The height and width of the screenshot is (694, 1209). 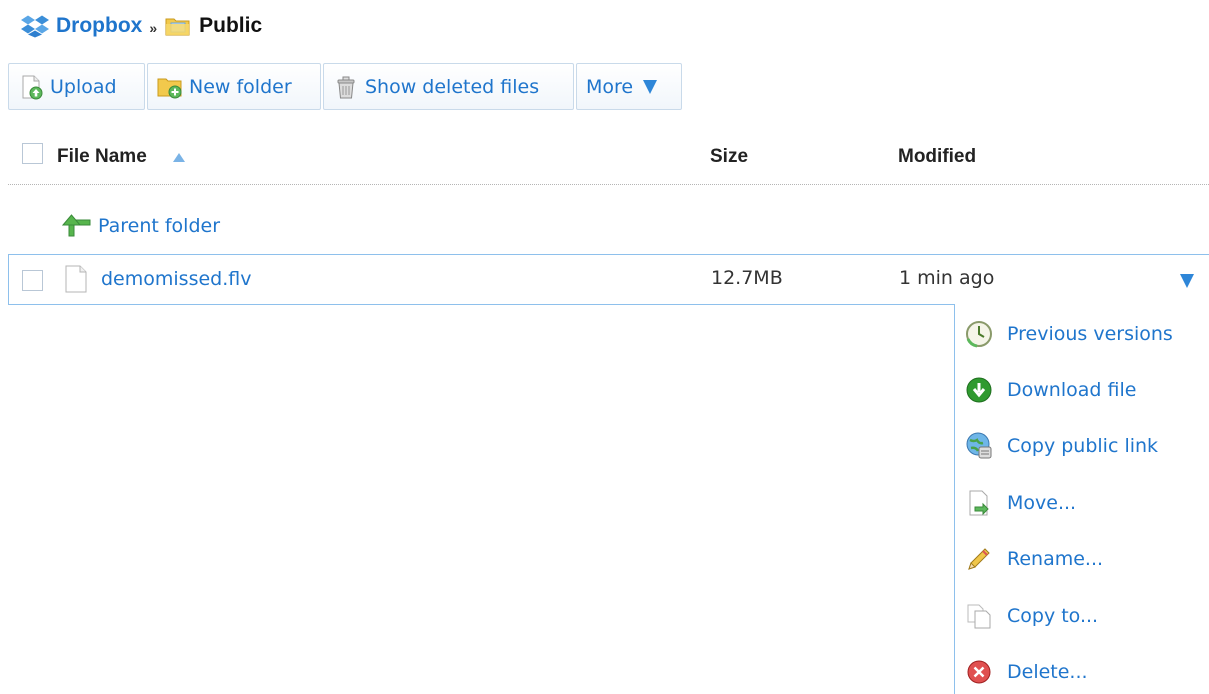 I want to click on menu-item-label: Copy public link, so click(x=1083, y=446).